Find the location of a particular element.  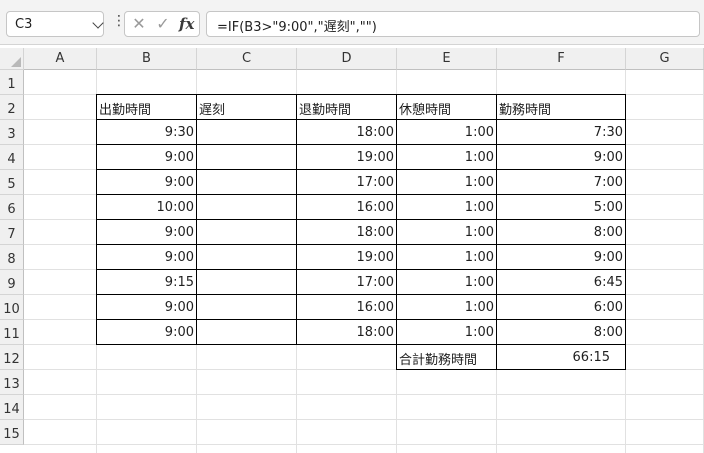

table-header-cell: 出勤時間 is located at coordinates (147, 107).